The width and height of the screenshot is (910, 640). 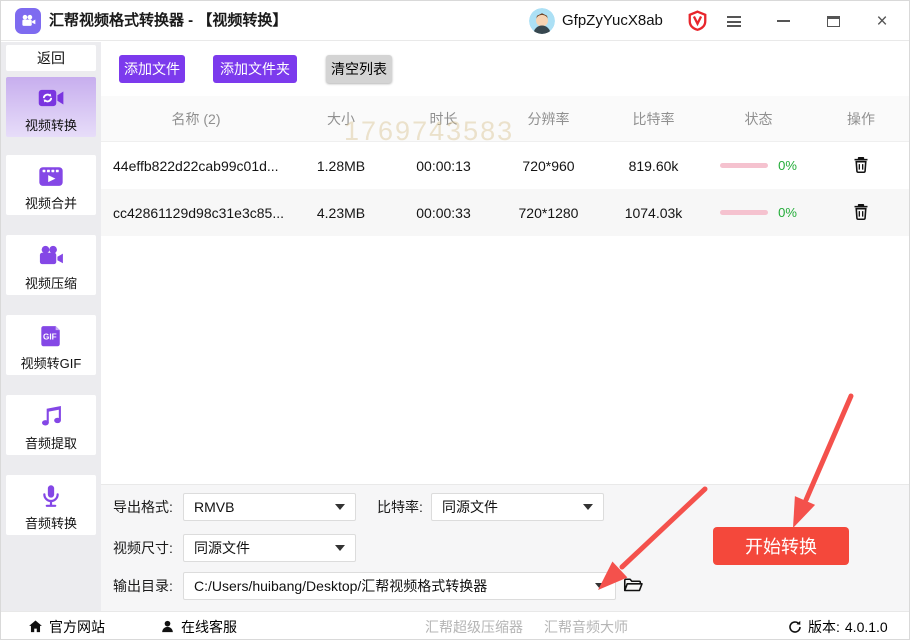 What do you see at coordinates (653, 212) in the screenshot?
I see `file-bitrate: 1074.03k` at bounding box center [653, 212].